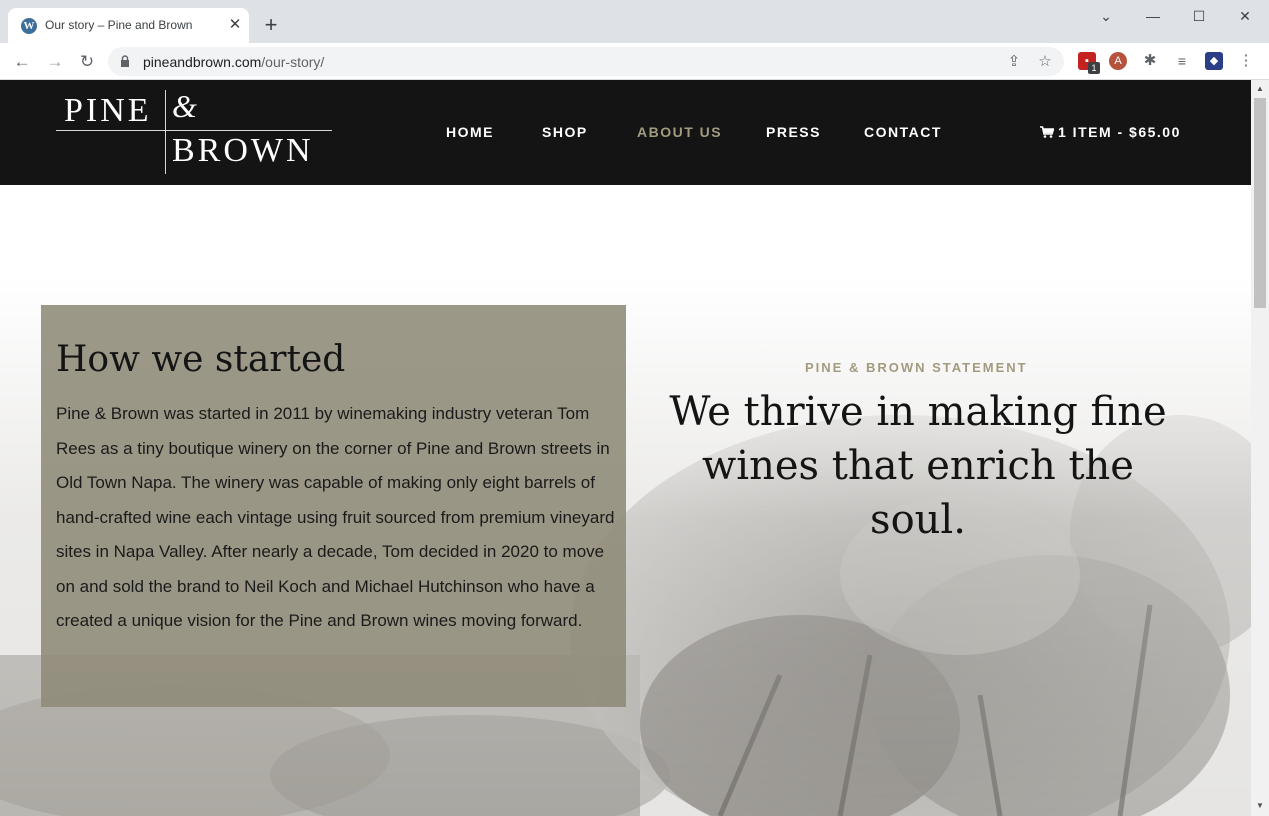  I want to click on puzzle-extensions-icon: ✱, so click(1150, 61).